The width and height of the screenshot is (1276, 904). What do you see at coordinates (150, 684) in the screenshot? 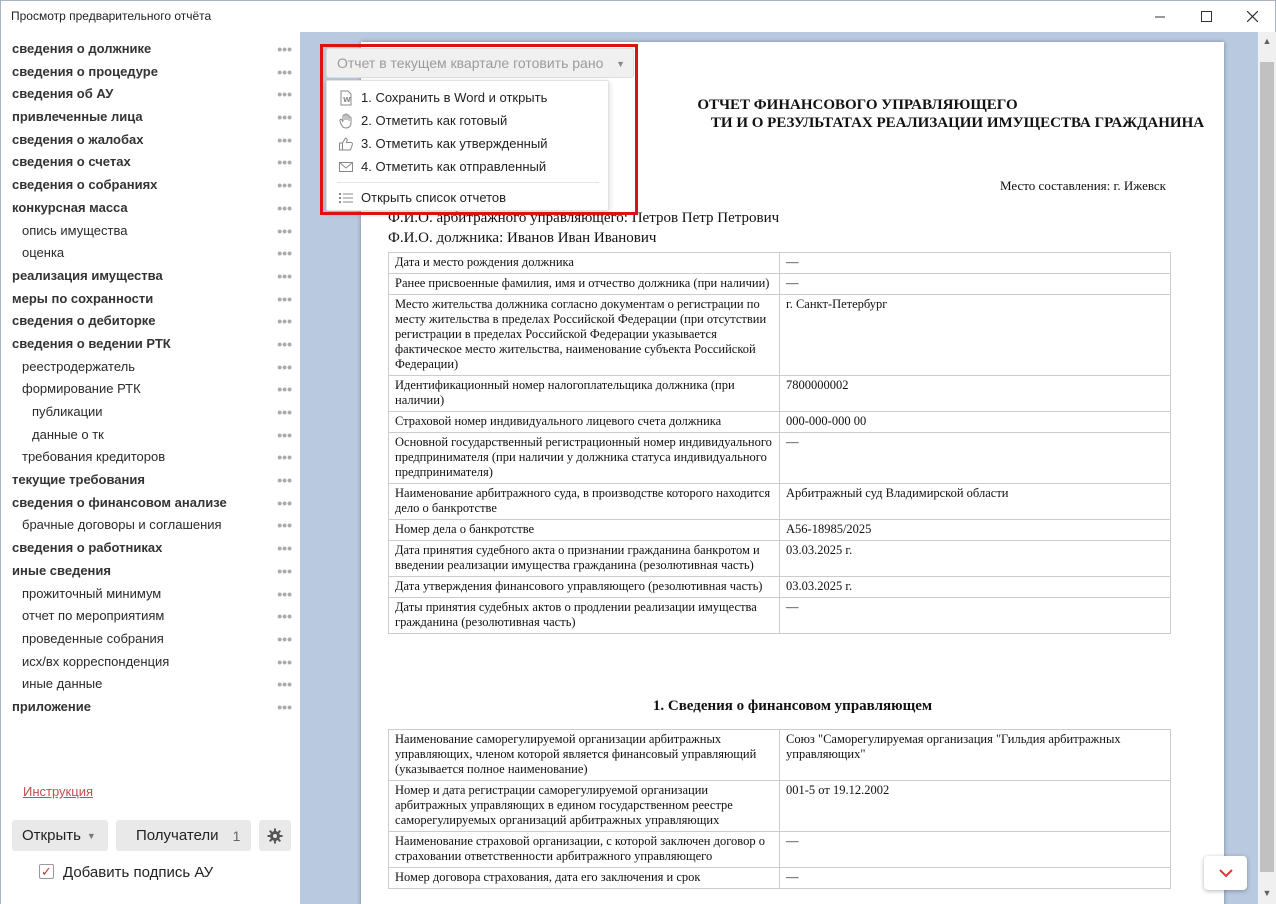
I see `sidebar-item: иные данные •••` at bounding box center [150, 684].